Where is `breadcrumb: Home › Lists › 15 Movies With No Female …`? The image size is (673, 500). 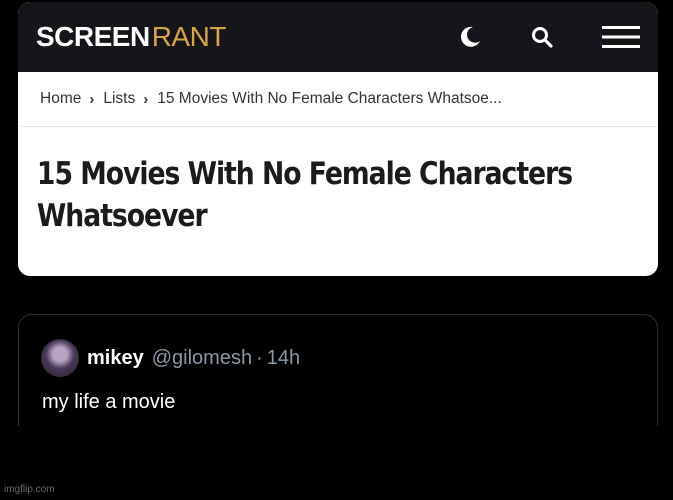 breadcrumb: Home › Lists › 15 Movies With No Female … is located at coordinates (338, 99).